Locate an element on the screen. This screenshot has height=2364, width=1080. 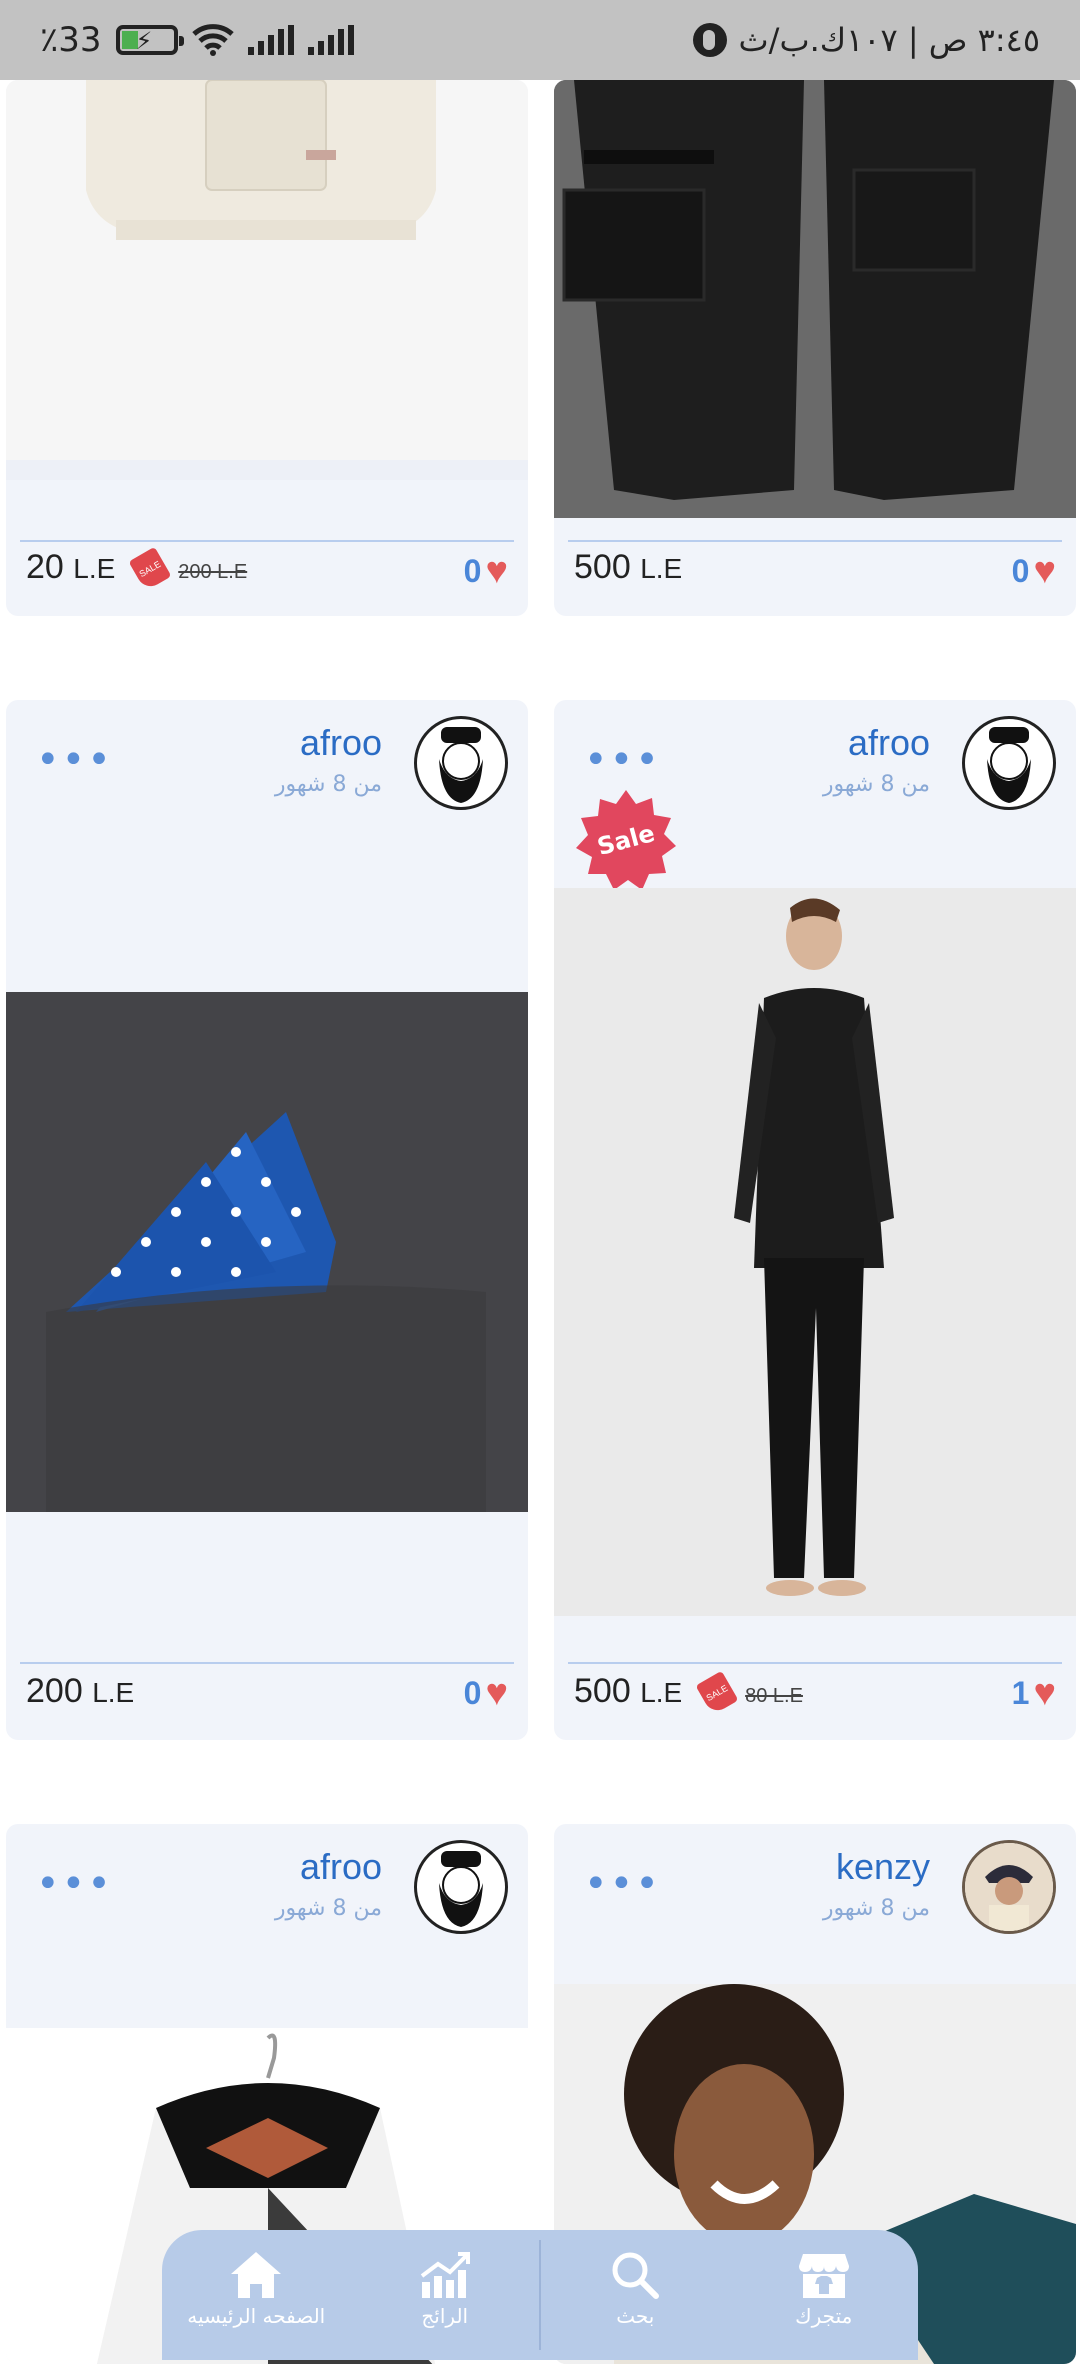
status-right: ٣:٤٥ ص | ١٠٧ك.ب/ث is located at coordinates (866, 40).